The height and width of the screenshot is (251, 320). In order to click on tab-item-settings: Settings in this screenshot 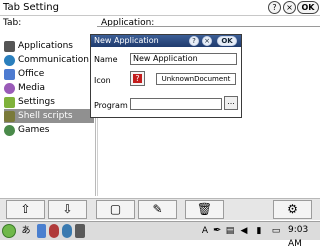, I will do `click(49, 102)`.